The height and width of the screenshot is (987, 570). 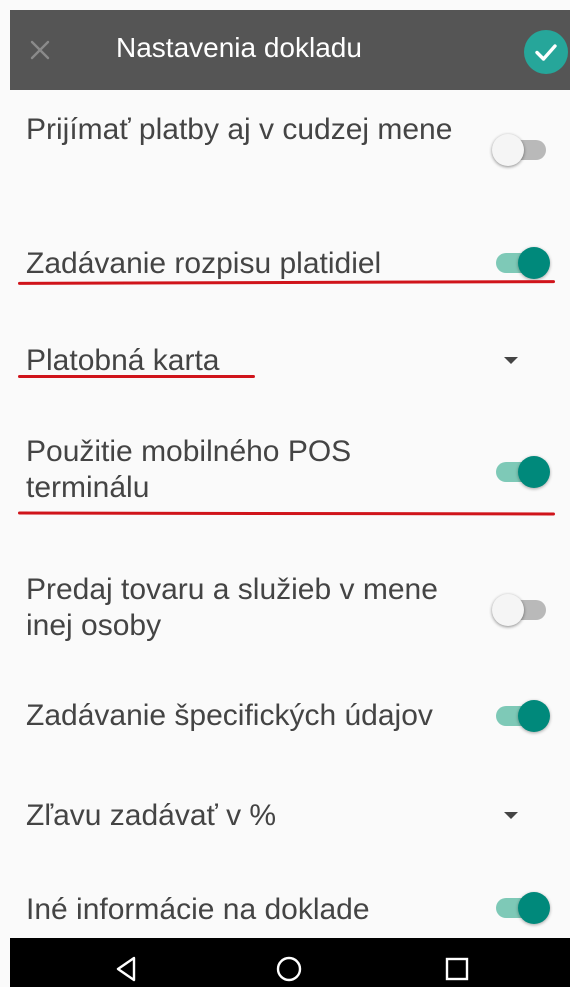 I want to click on home-button, so click(x=289, y=970).